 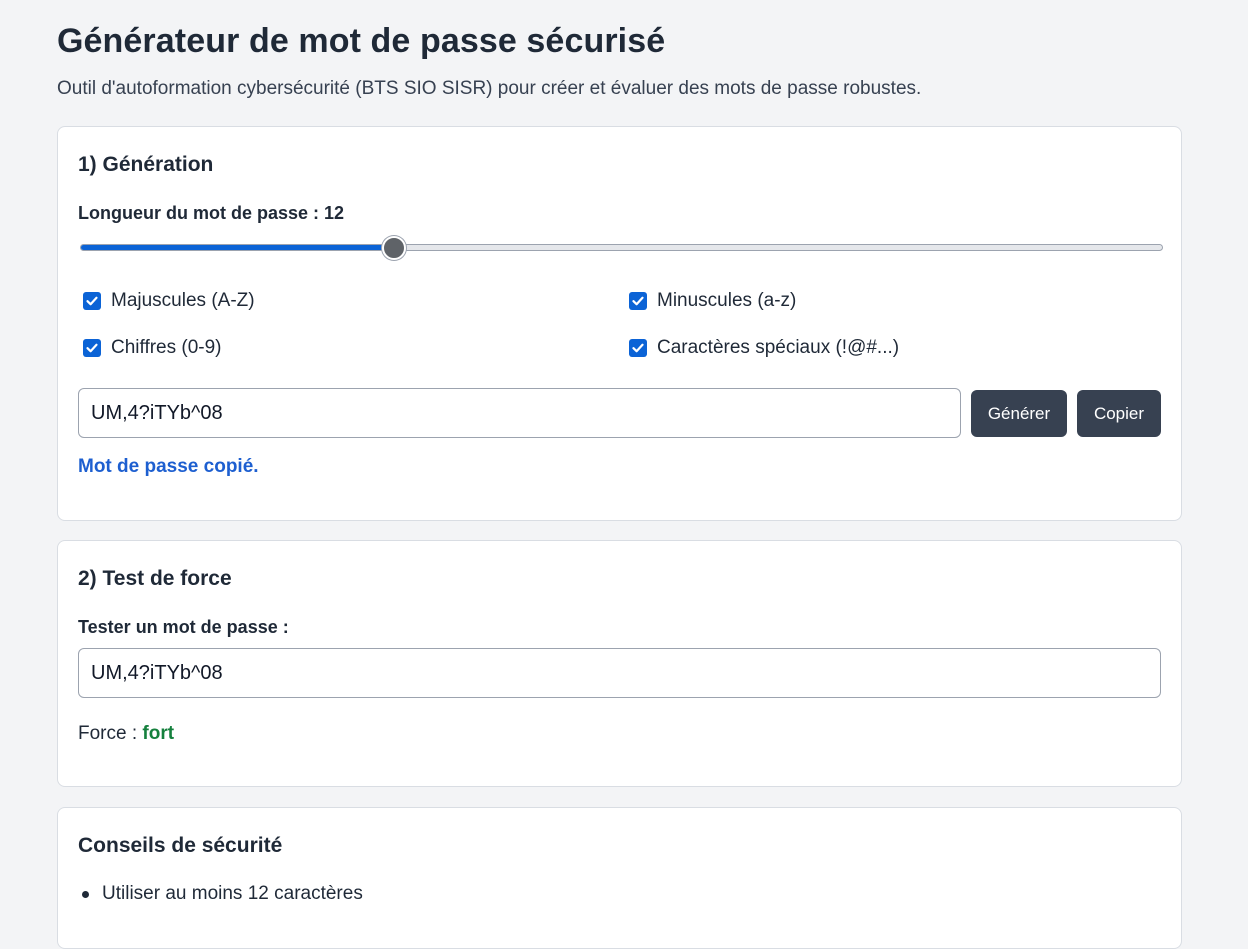 I want to click on generated-password-field: UM,4?iTYb^08, so click(x=519, y=413).